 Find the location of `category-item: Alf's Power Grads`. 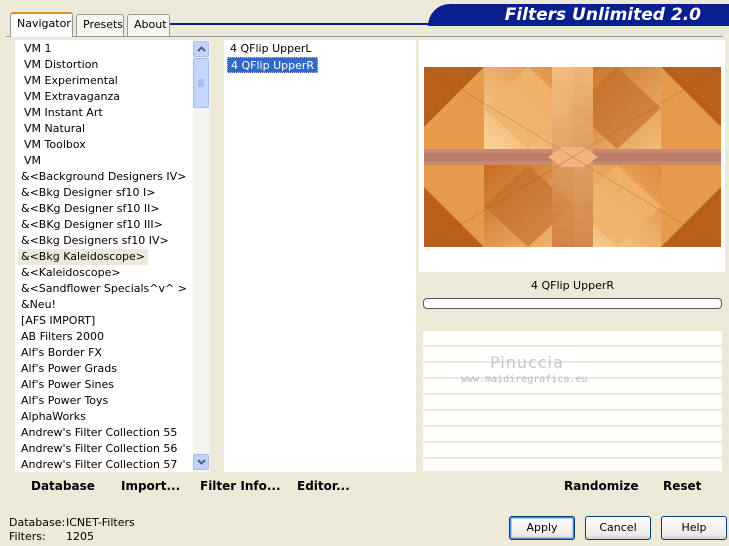

category-item: Alf's Power Grads is located at coordinates (69, 369).